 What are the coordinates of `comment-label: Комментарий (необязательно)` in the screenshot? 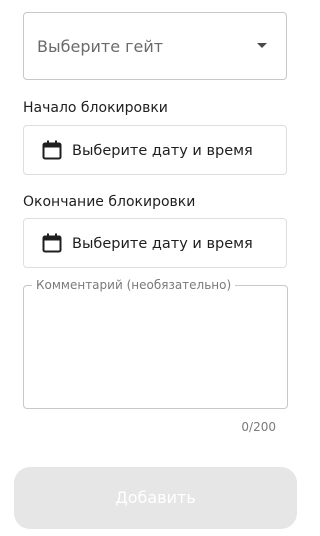 It's located at (134, 285).